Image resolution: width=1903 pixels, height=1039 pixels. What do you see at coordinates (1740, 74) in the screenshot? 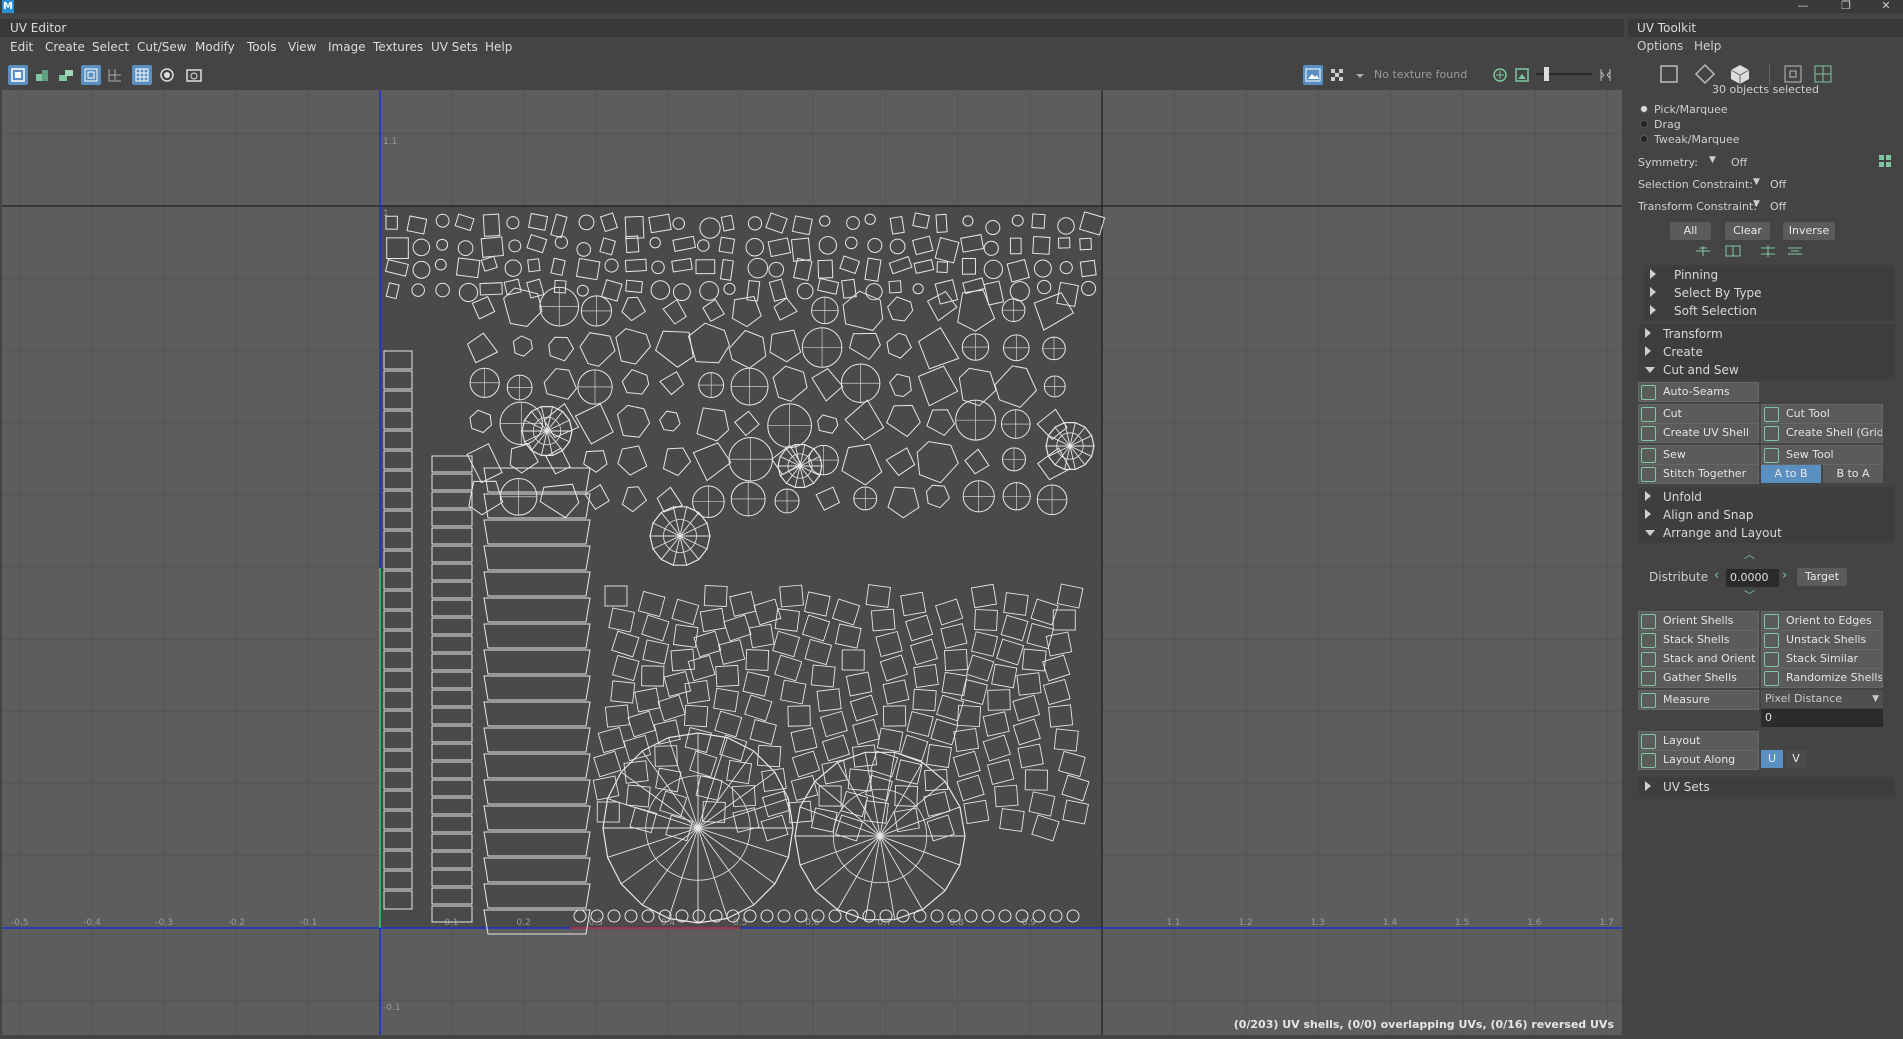
I see `uv-shell-cube-icon` at bounding box center [1740, 74].